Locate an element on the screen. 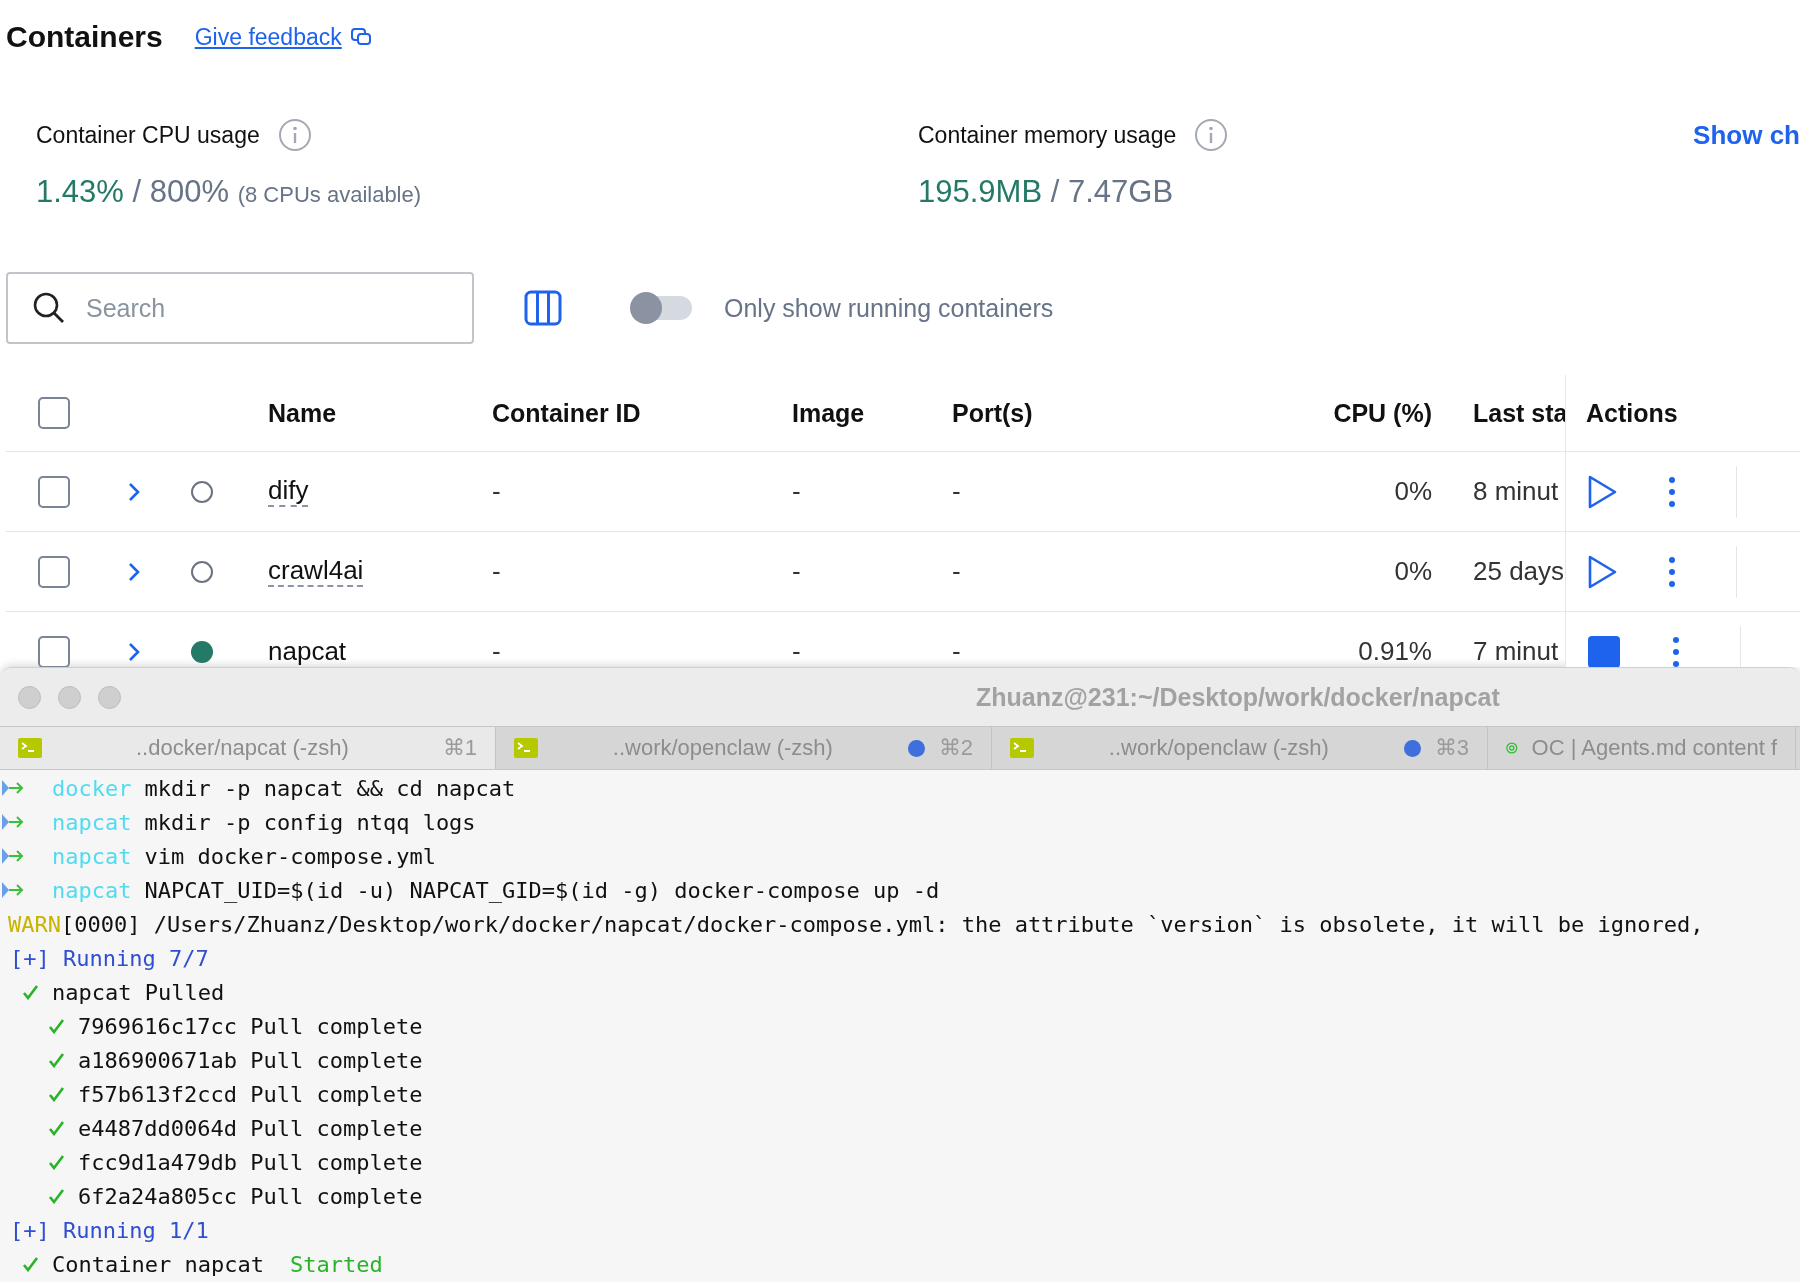  stat-label: Container CPU usage is located at coordinates (148, 135).